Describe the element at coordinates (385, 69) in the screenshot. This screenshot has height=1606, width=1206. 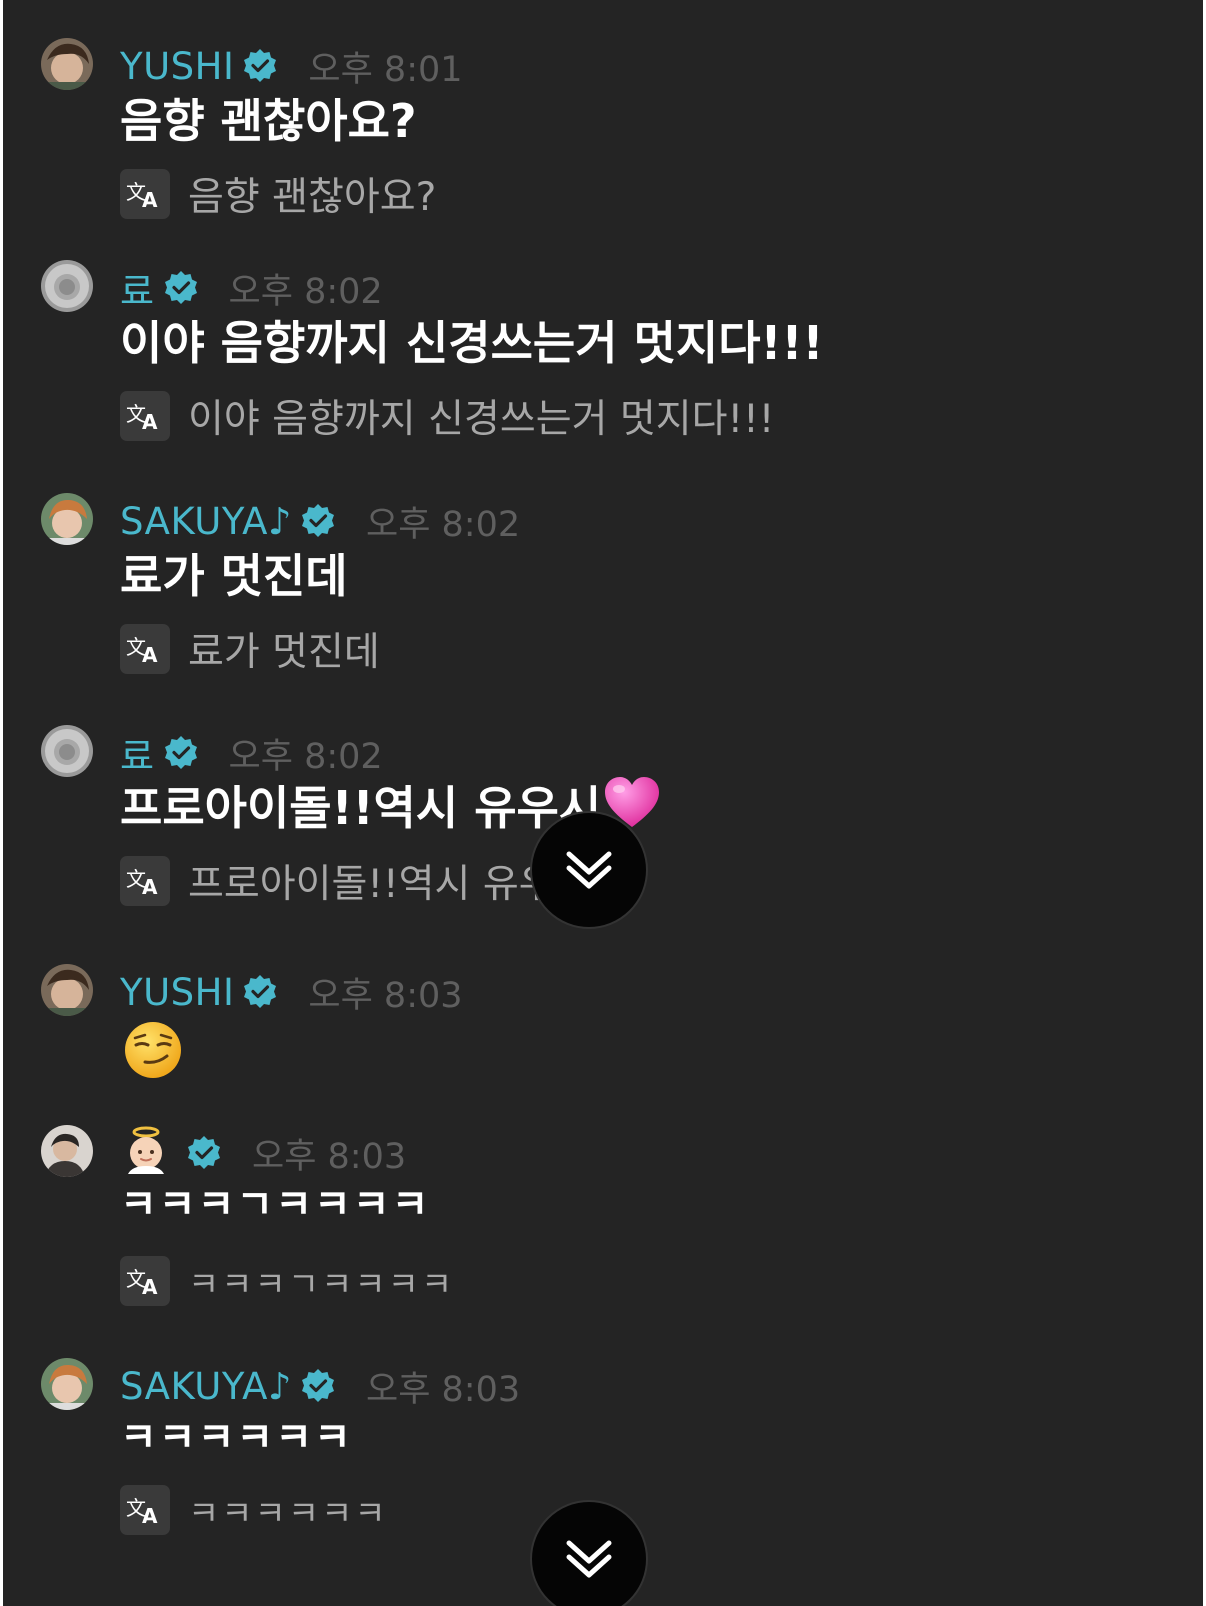
I see `timestamp: 오후 8:01` at that location.